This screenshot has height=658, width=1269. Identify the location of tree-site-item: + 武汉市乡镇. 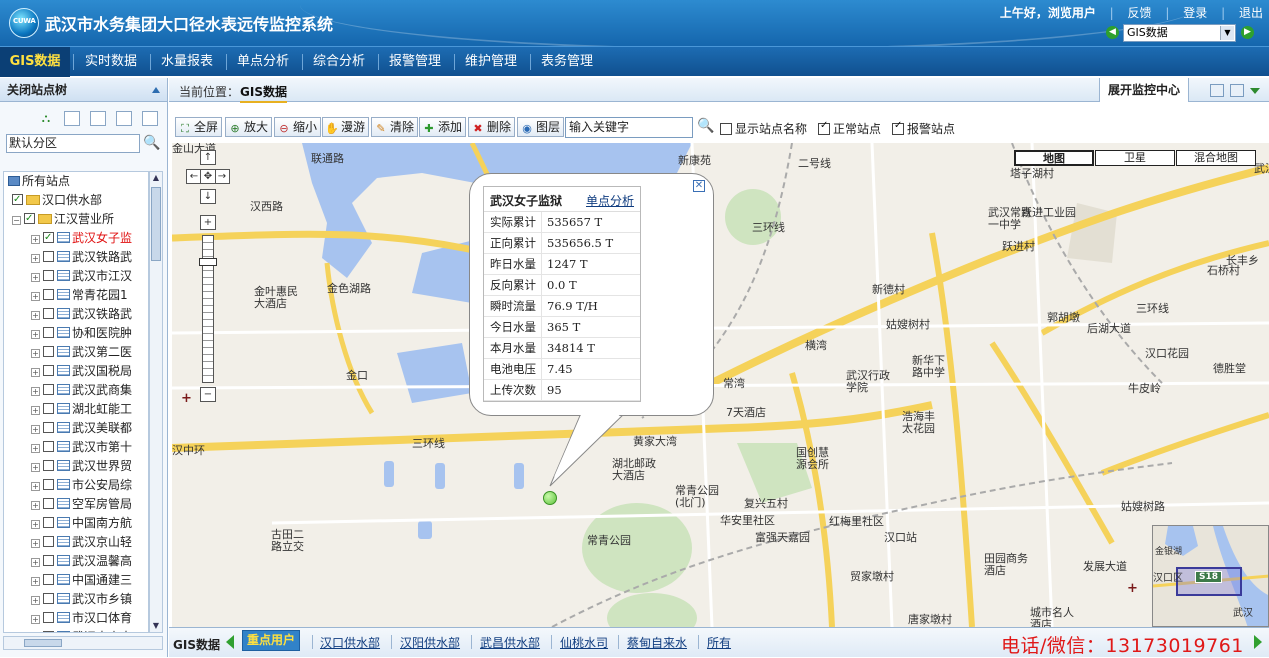
(81, 599).